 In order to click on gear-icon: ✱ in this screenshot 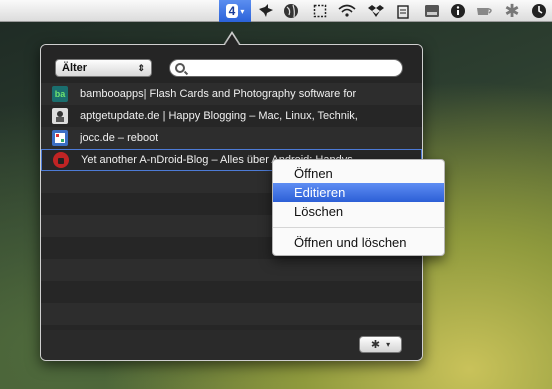, I will do `click(375, 345)`.